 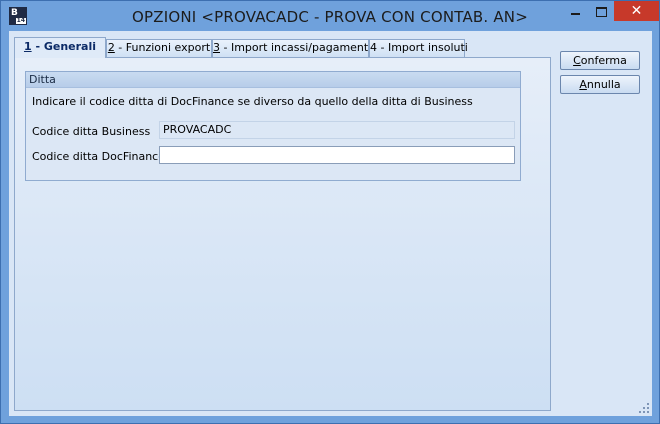 I want to click on close-button: ✕, so click(x=636, y=11).